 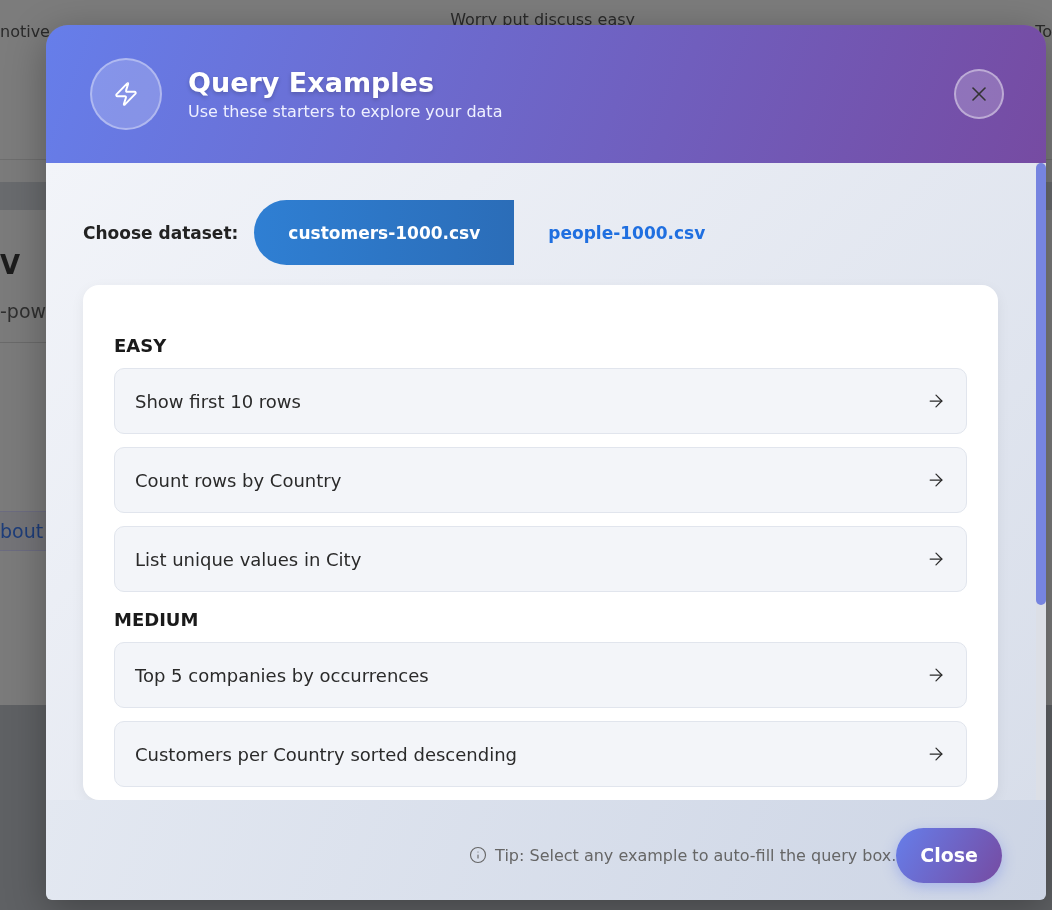 I want to click on background-text: notive, so click(x=25, y=31).